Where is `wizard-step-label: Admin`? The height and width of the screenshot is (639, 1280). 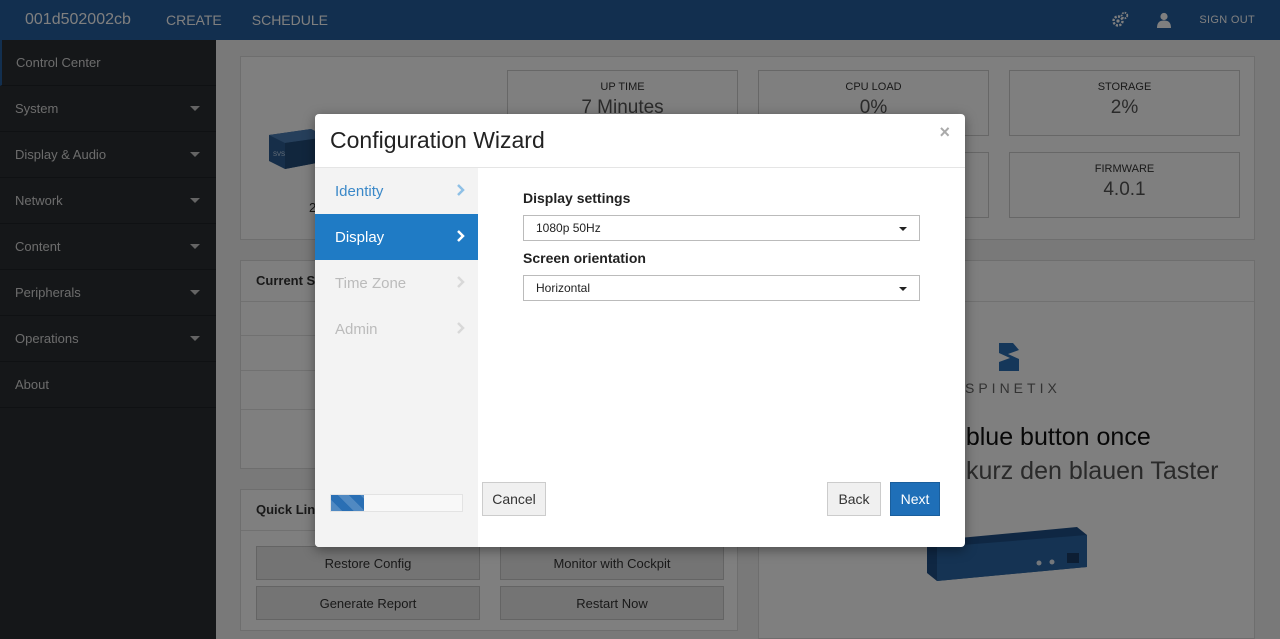 wizard-step-label: Admin is located at coordinates (356, 329).